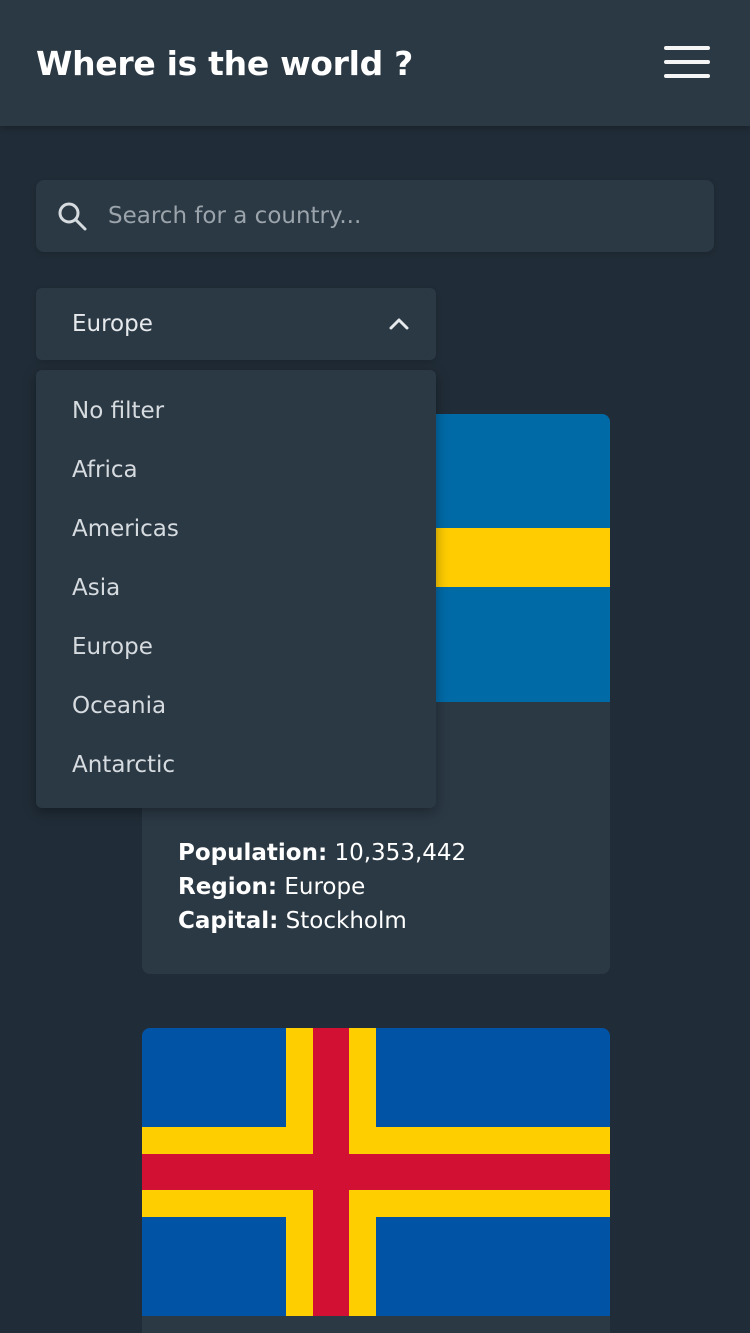  I want to click on chevron-up-icon, so click(399, 324).